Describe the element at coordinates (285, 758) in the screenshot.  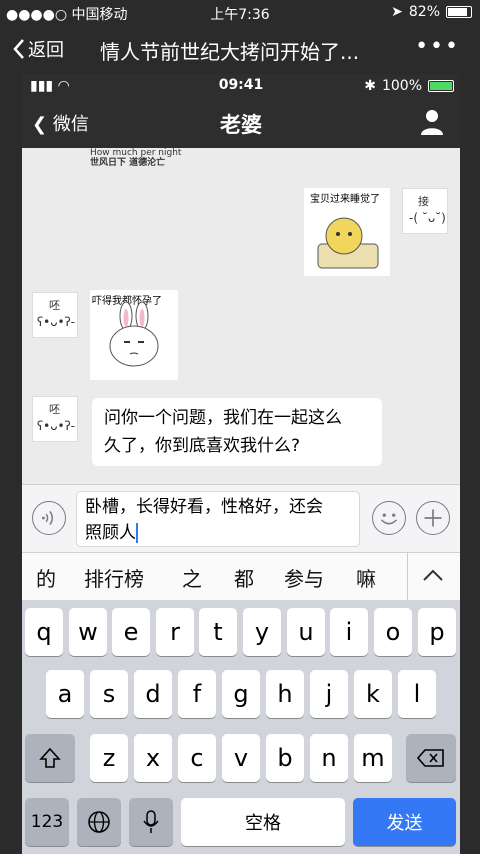
I see `key-b: b` at that location.